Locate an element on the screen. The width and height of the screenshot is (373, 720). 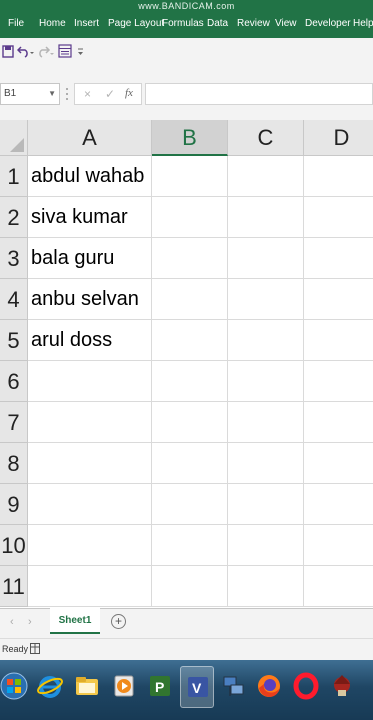
row-header-7: 7 is located at coordinates (14, 422).